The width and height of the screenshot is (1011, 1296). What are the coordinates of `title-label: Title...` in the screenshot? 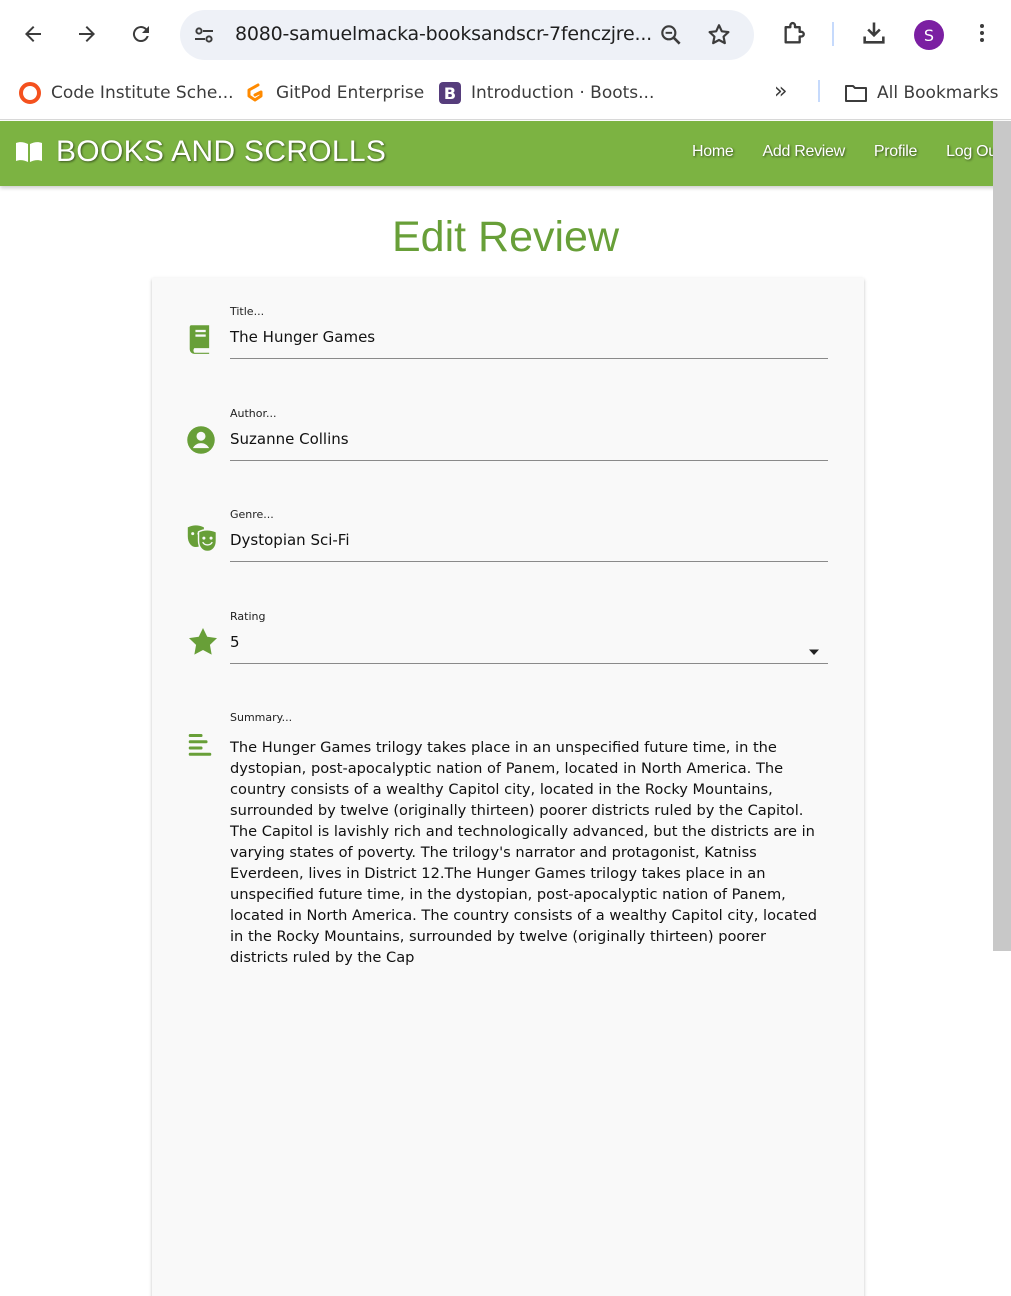 It's located at (247, 311).